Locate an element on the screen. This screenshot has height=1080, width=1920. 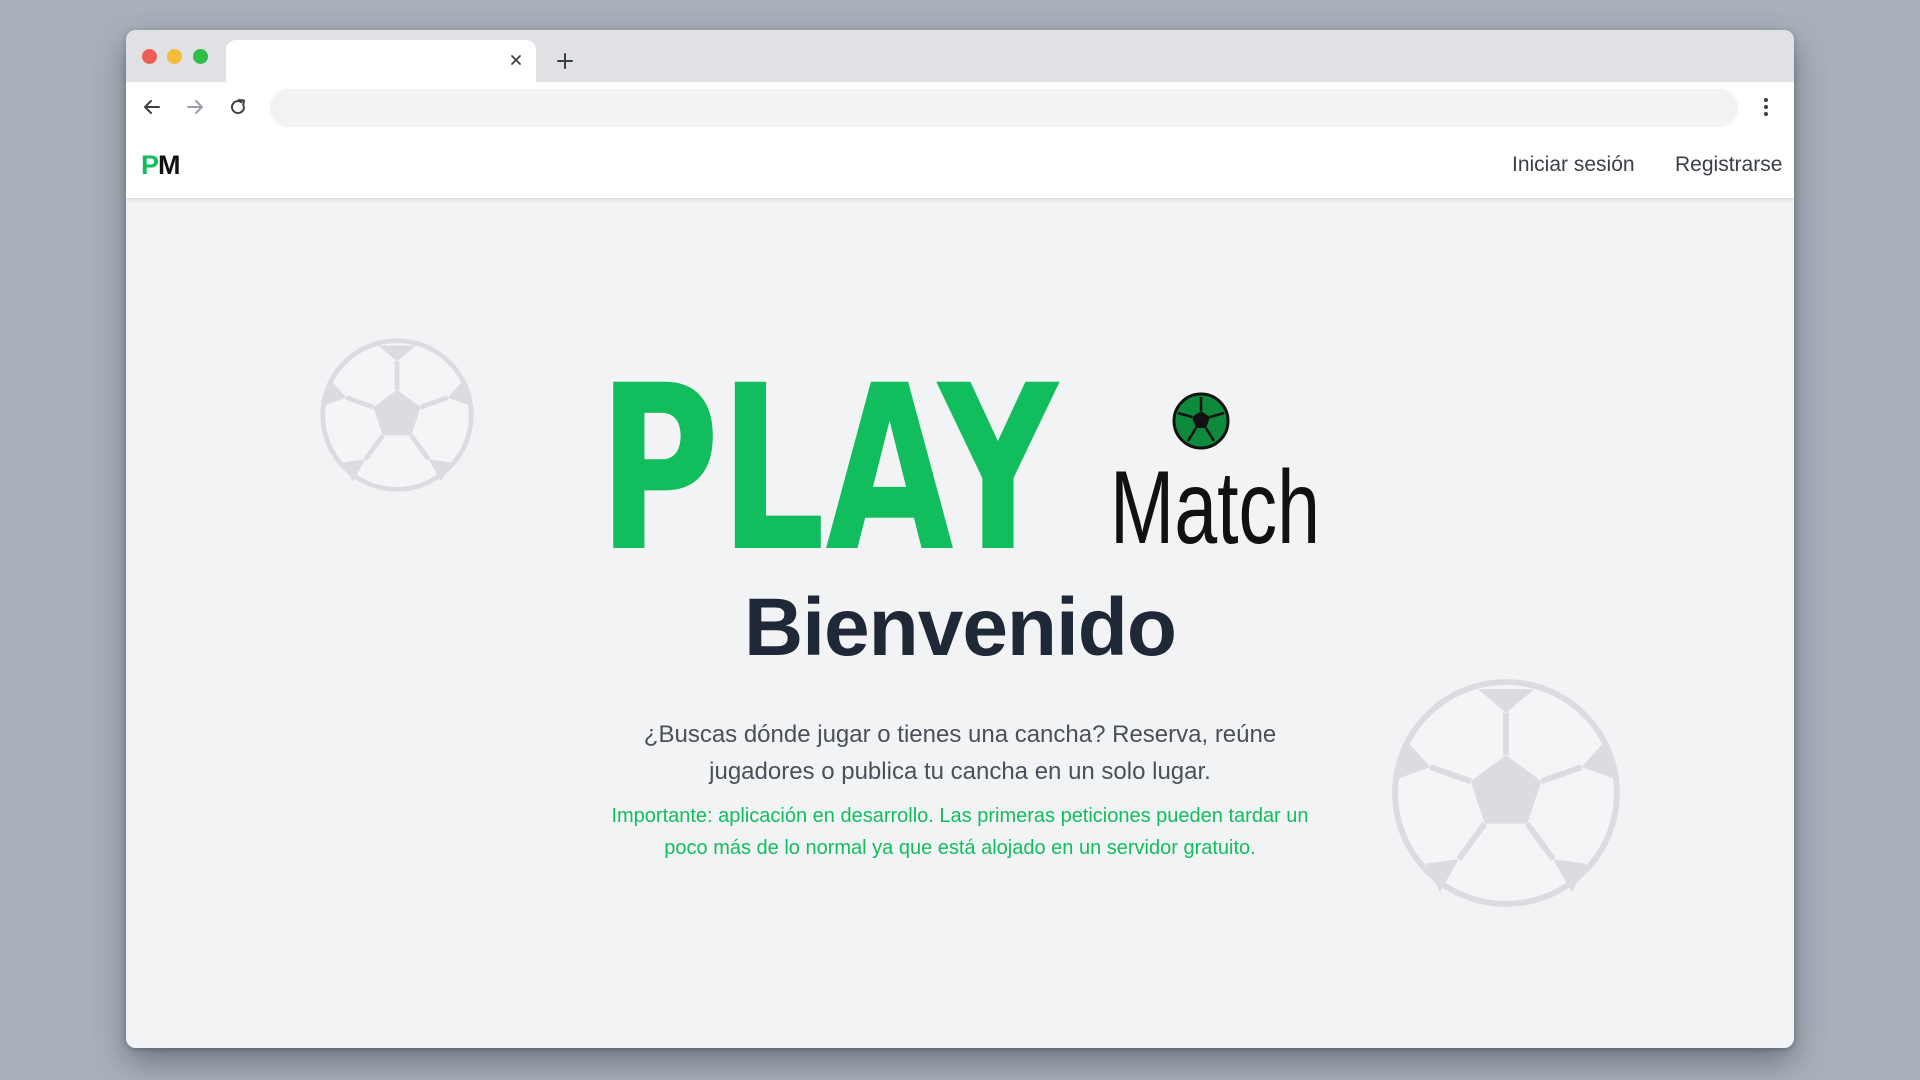
browser-toolbar is located at coordinates (960, 107).